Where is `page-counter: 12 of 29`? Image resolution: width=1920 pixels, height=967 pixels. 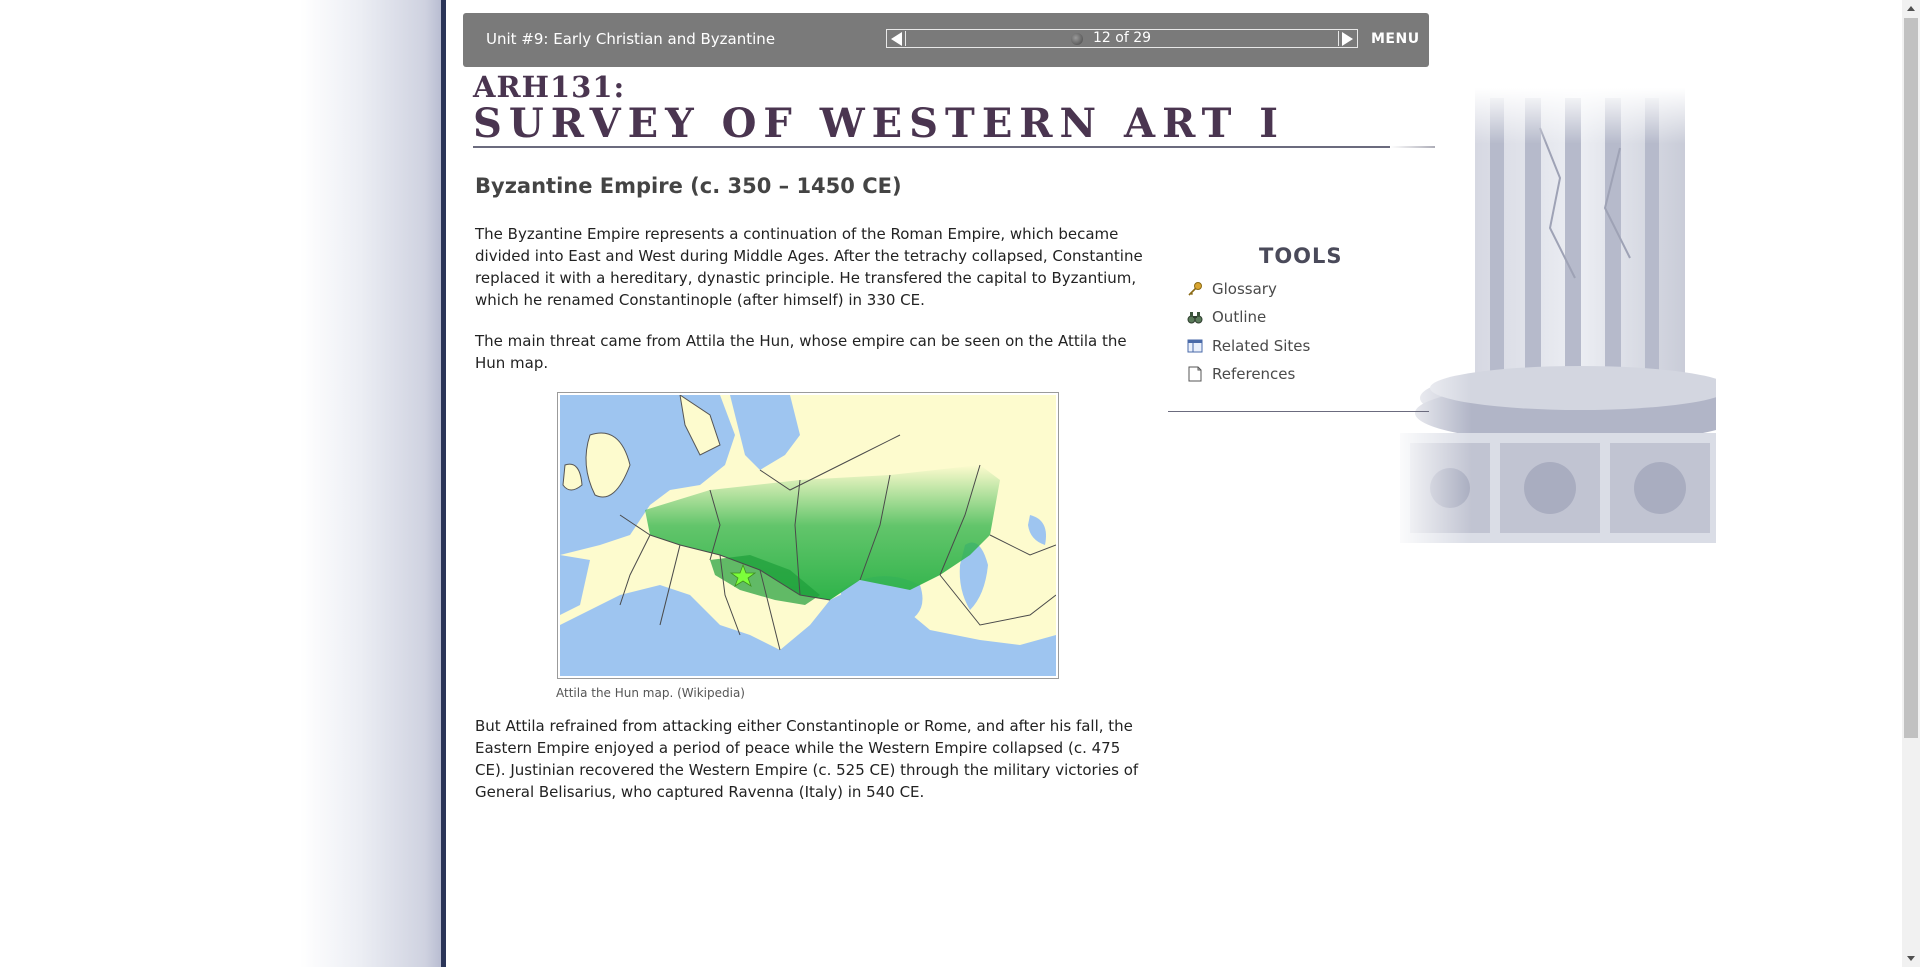 page-counter: 12 of 29 is located at coordinates (1122, 38).